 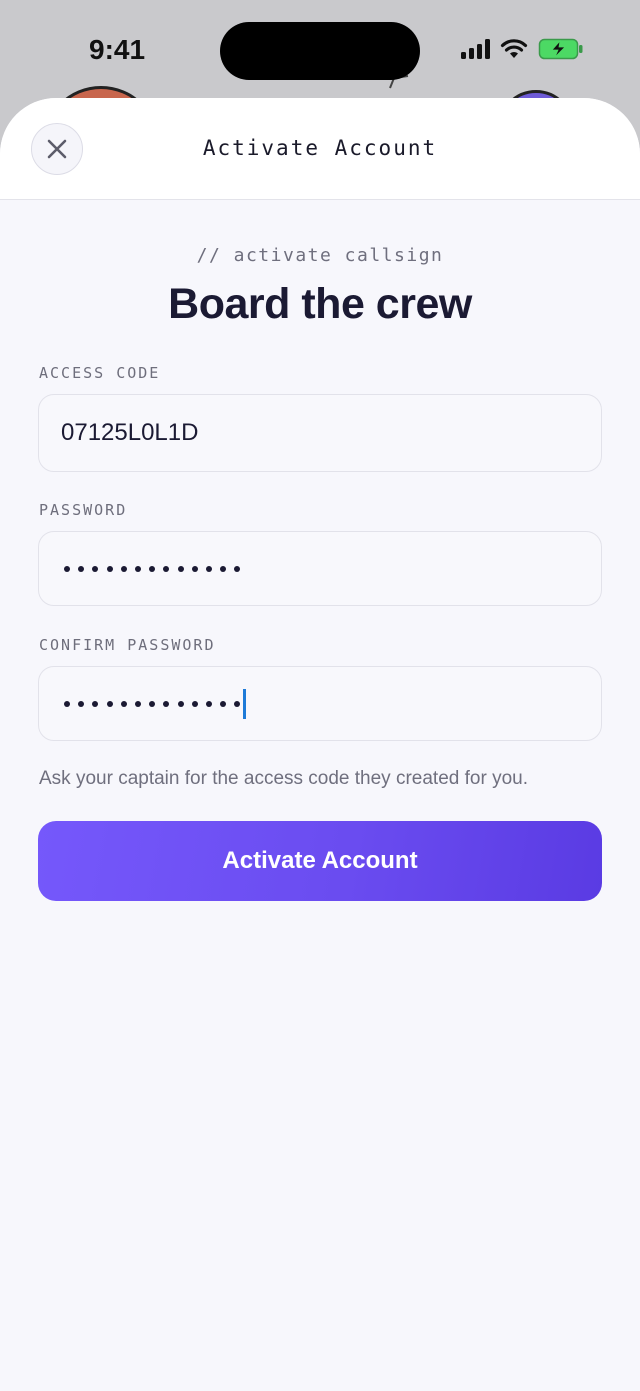 I want to click on status-icons, so click(x=522, y=49).